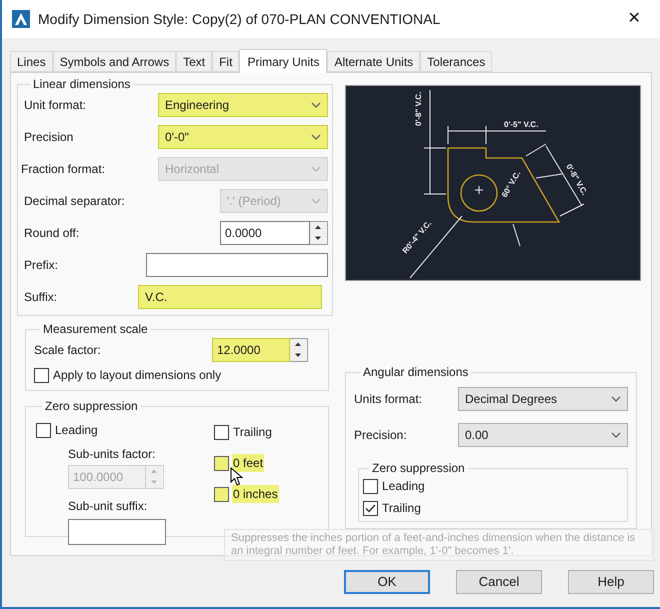  What do you see at coordinates (521, 124) in the screenshot?
I see `dimension-text: 0'-5" V.C.` at bounding box center [521, 124].